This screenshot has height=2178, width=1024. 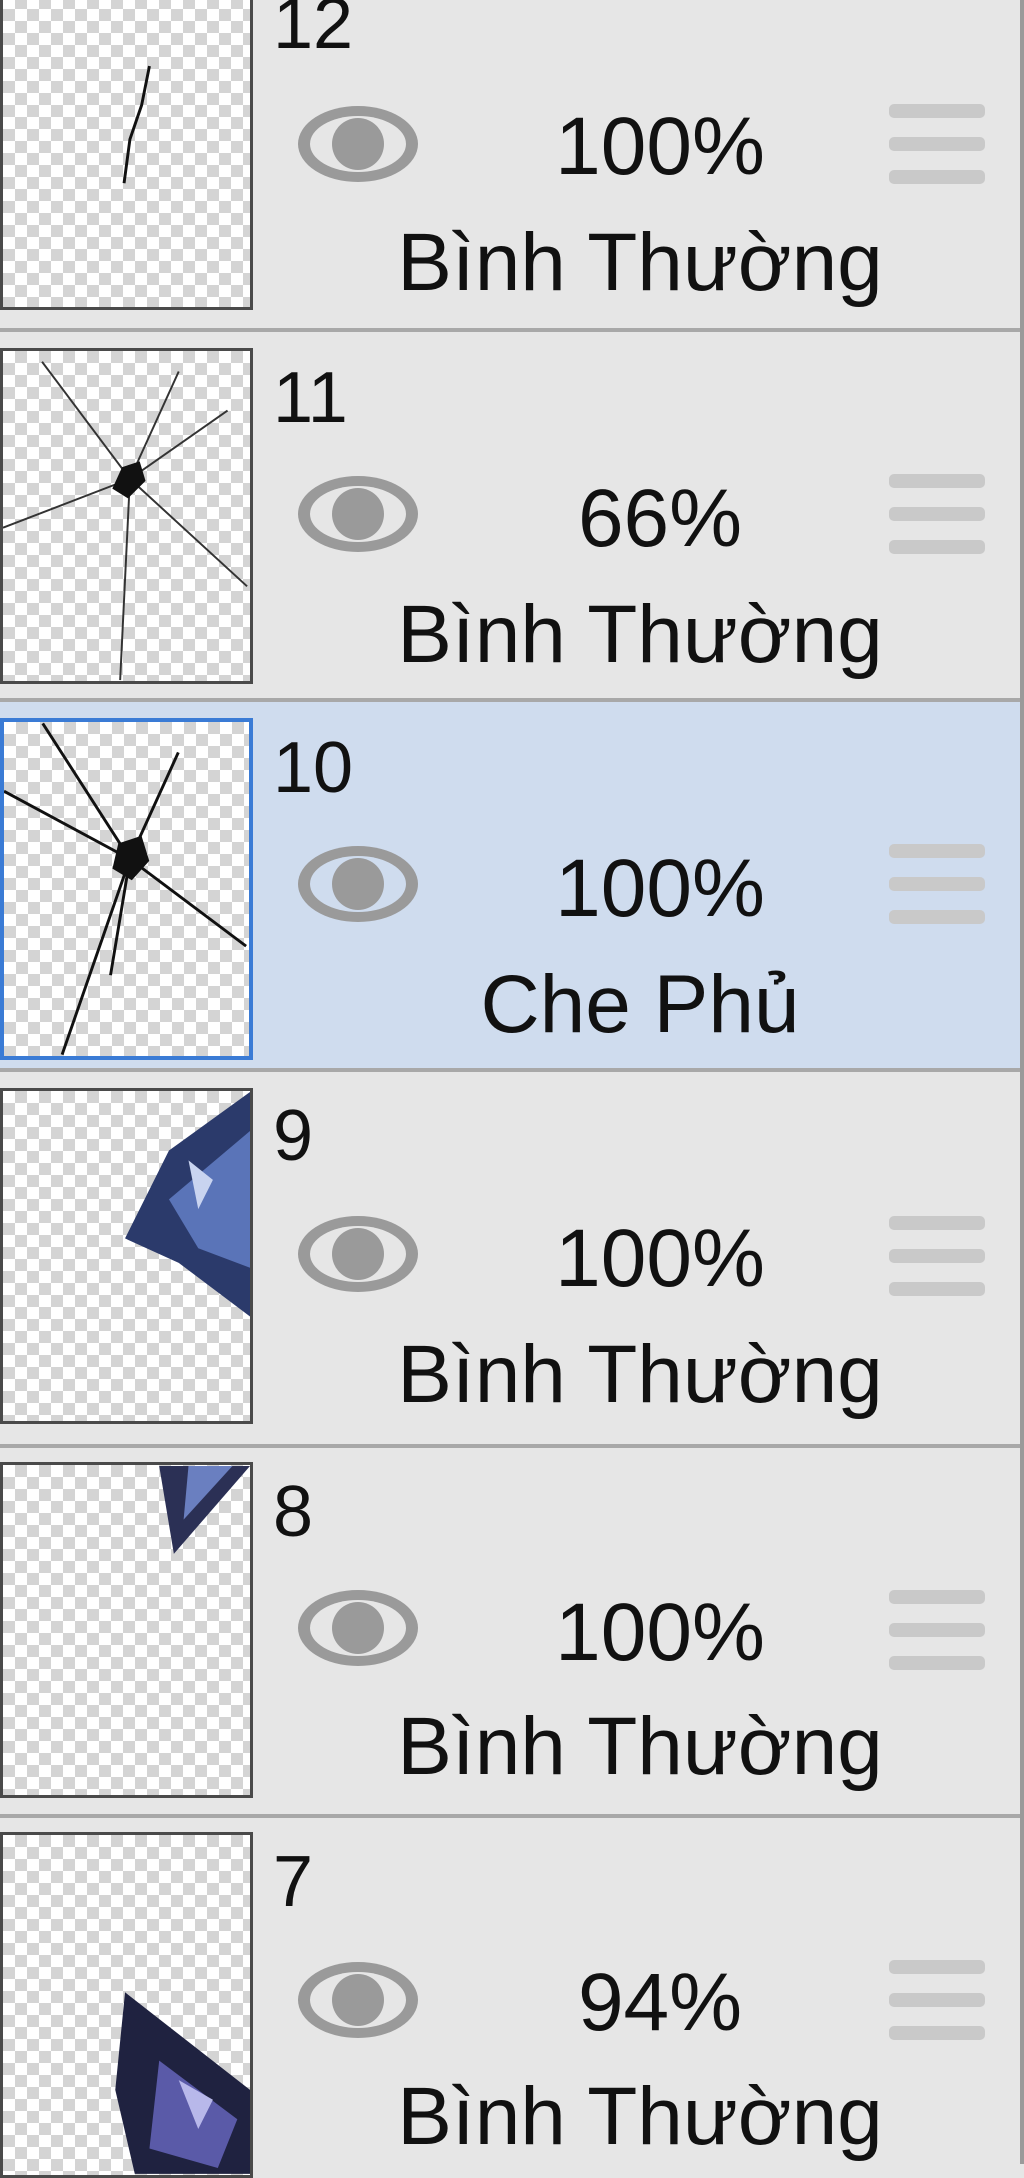 I want to click on layer-name: 9, so click(x=293, y=1136).